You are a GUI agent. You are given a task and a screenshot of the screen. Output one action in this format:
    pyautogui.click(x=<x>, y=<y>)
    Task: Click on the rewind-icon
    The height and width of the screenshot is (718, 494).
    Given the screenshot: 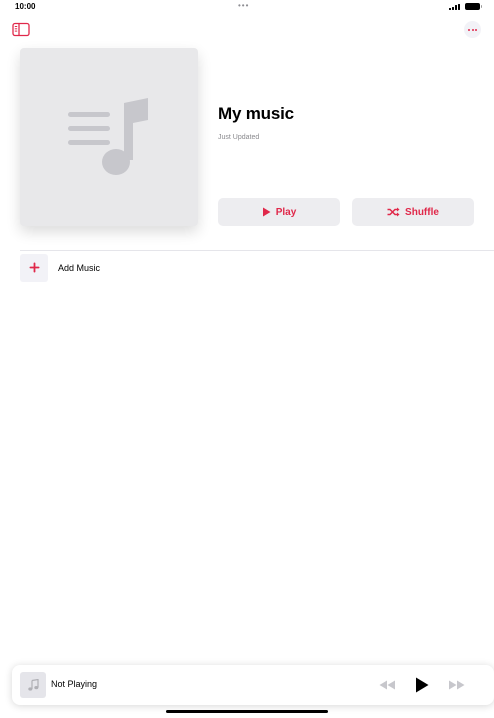 What is the action you would take?
    pyautogui.click(x=387, y=685)
    